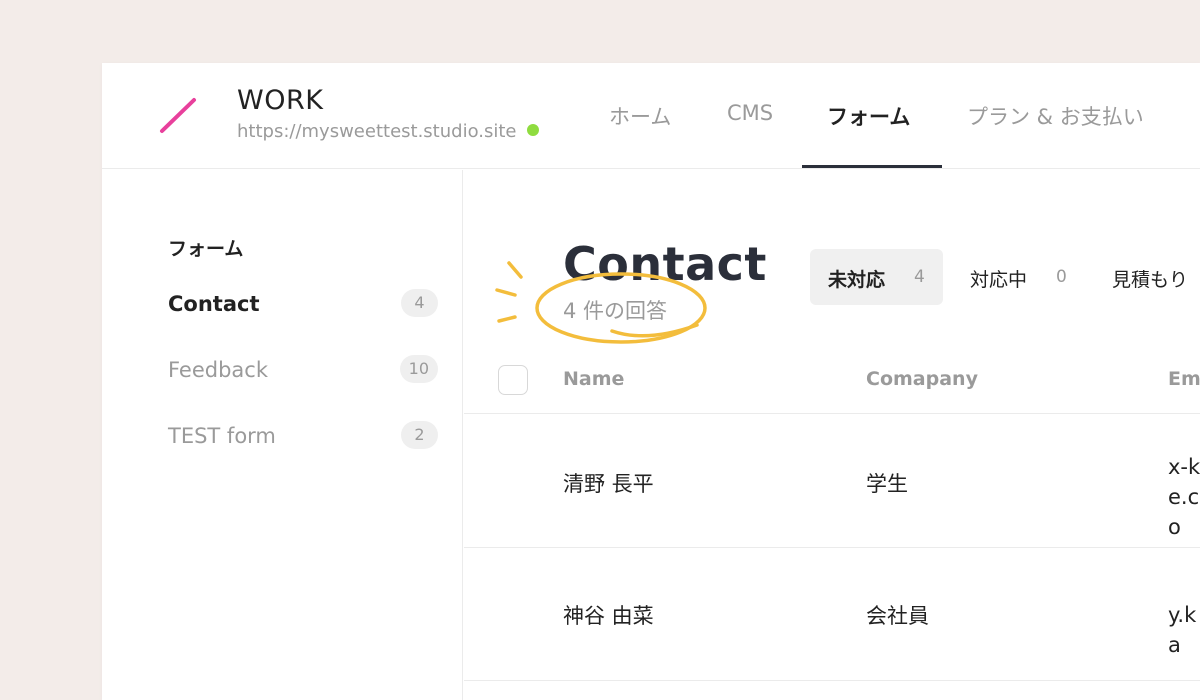 The height and width of the screenshot is (700, 1200). Describe the element at coordinates (868, 116) in the screenshot. I see `tab-forms: フォーム` at that location.